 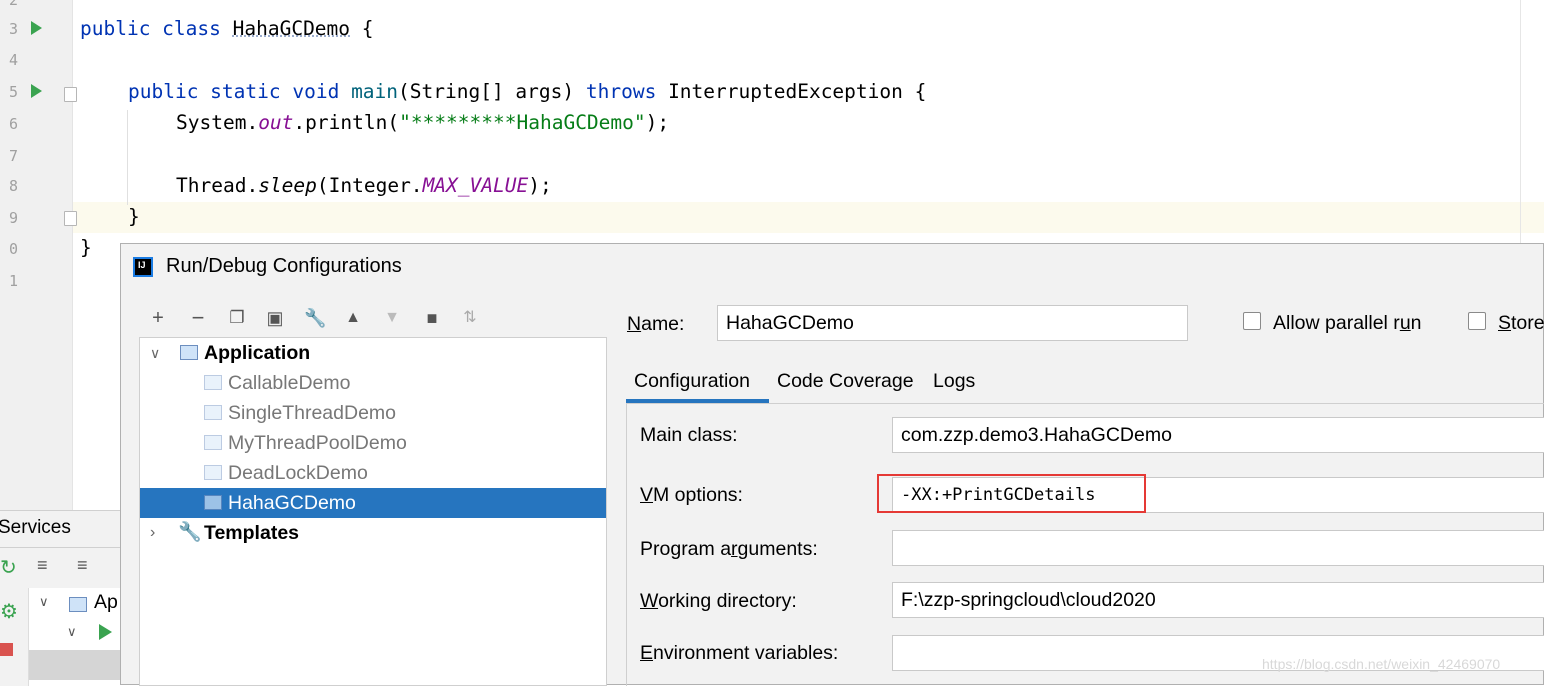 I want to click on line-number: 9, so click(x=13, y=218).